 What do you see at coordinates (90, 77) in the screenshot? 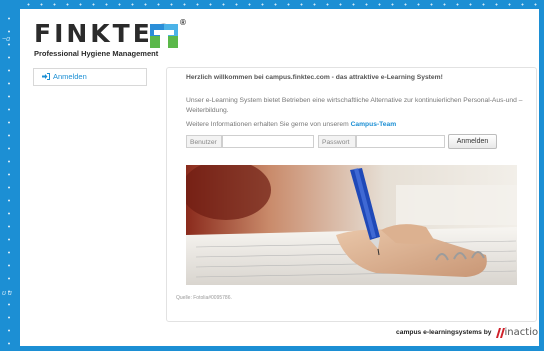
I see `sidebar-nav: Anmelden` at bounding box center [90, 77].